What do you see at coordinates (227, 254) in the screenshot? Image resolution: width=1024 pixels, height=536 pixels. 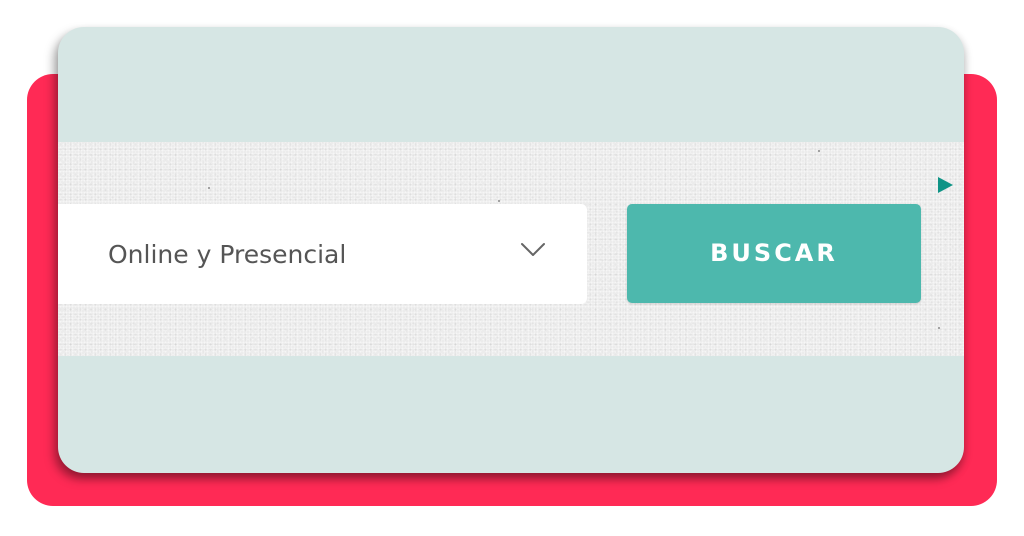 I see `modality-select-value: Online y Presencial` at bounding box center [227, 254].